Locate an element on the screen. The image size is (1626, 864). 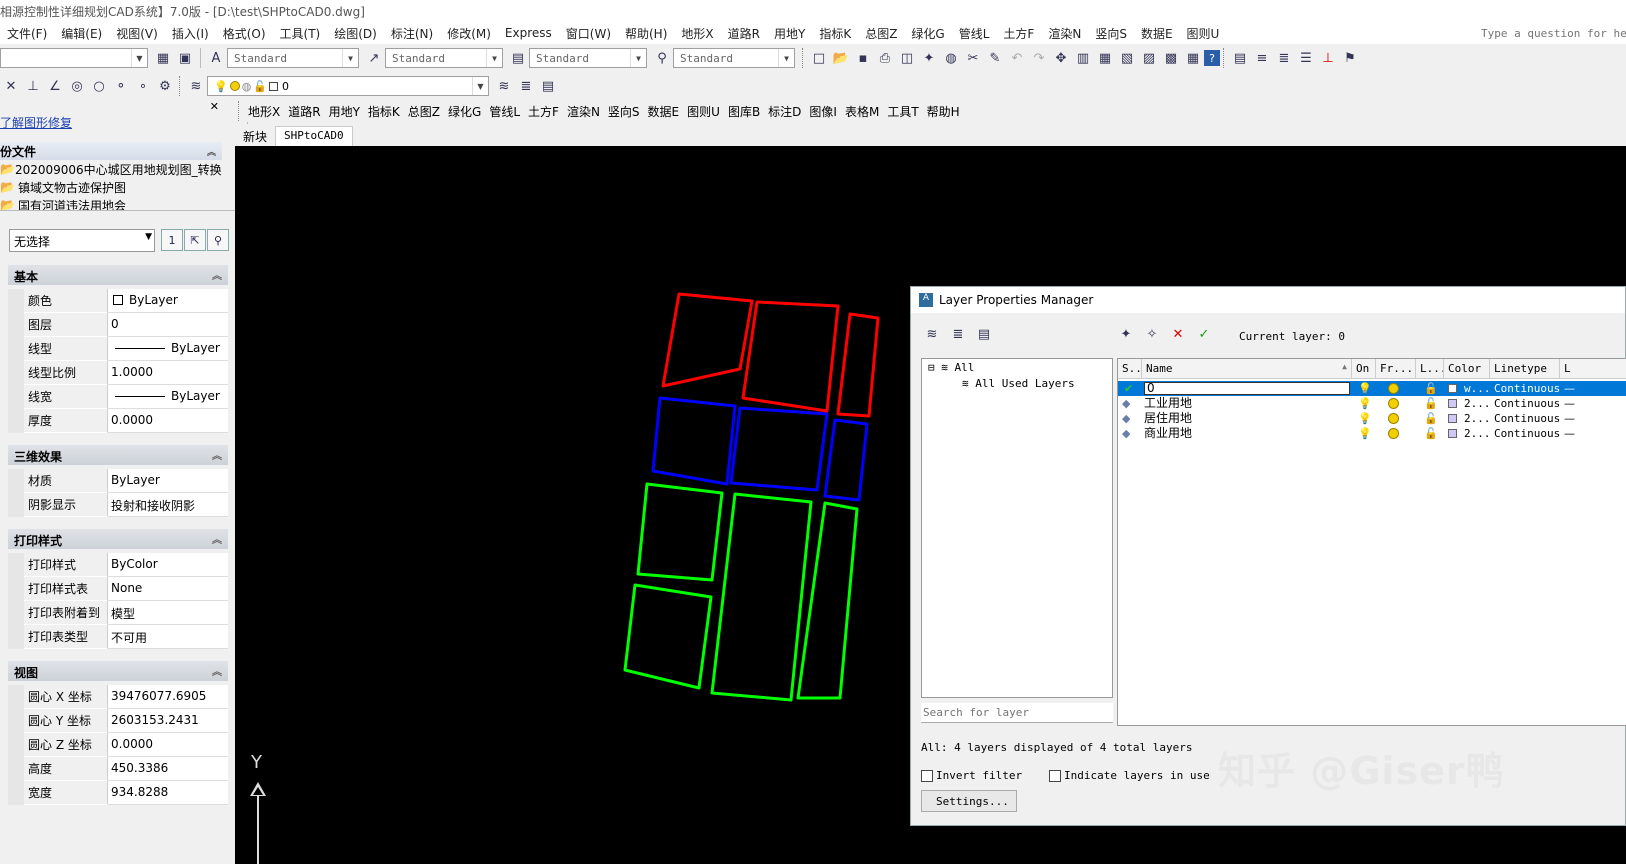
property-row: 线型比例 1.0000 is located at coordinates (118, 373).